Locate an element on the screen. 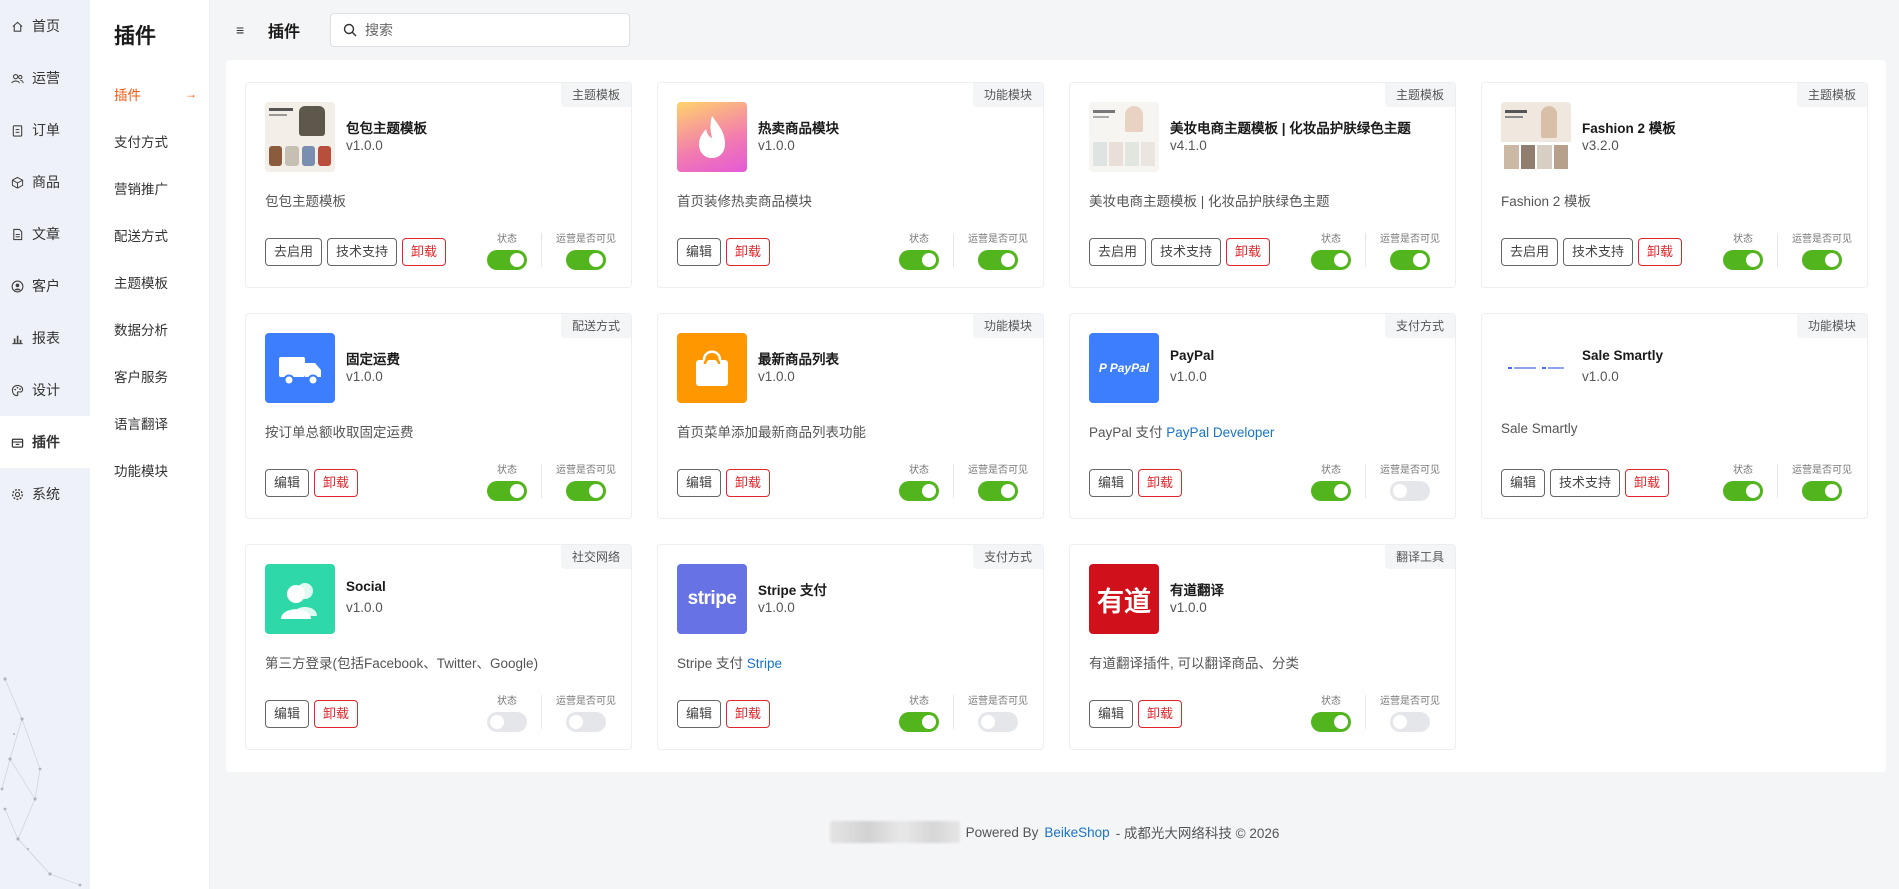  search-input is located at coordinates (485, 30).